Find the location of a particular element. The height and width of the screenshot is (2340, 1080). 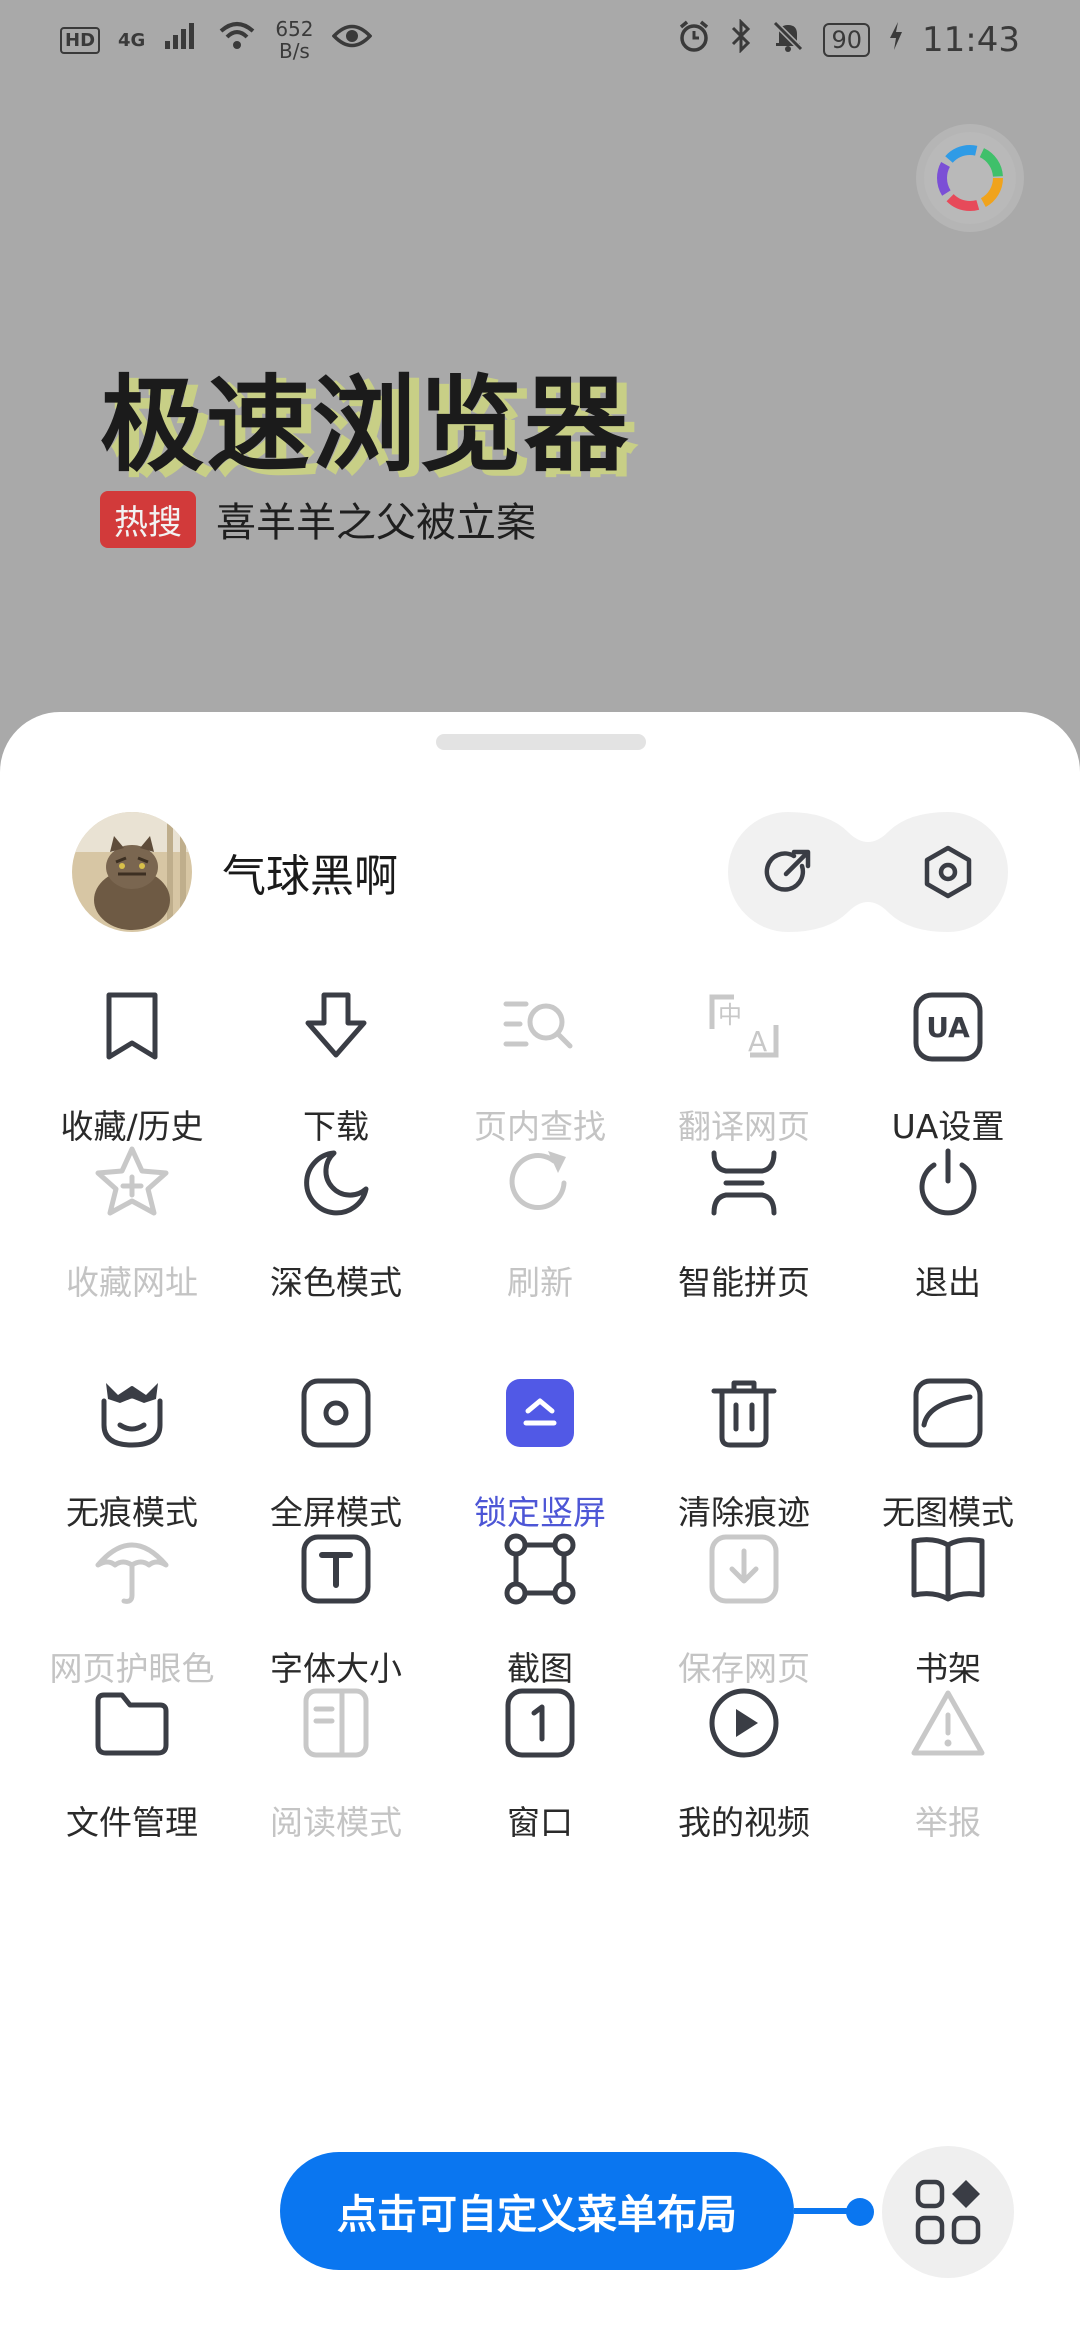

ua-icon: UA is located at coordinates (948, 1027).